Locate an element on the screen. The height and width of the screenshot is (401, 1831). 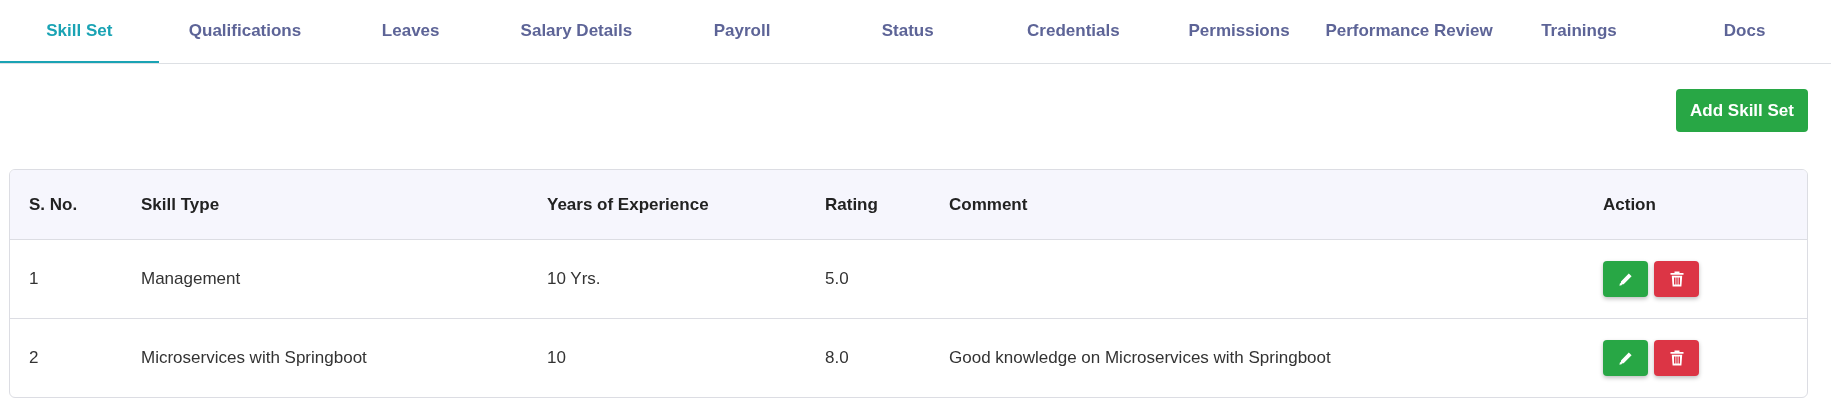
table-cell: 2 is located at coordinates (34, 357).